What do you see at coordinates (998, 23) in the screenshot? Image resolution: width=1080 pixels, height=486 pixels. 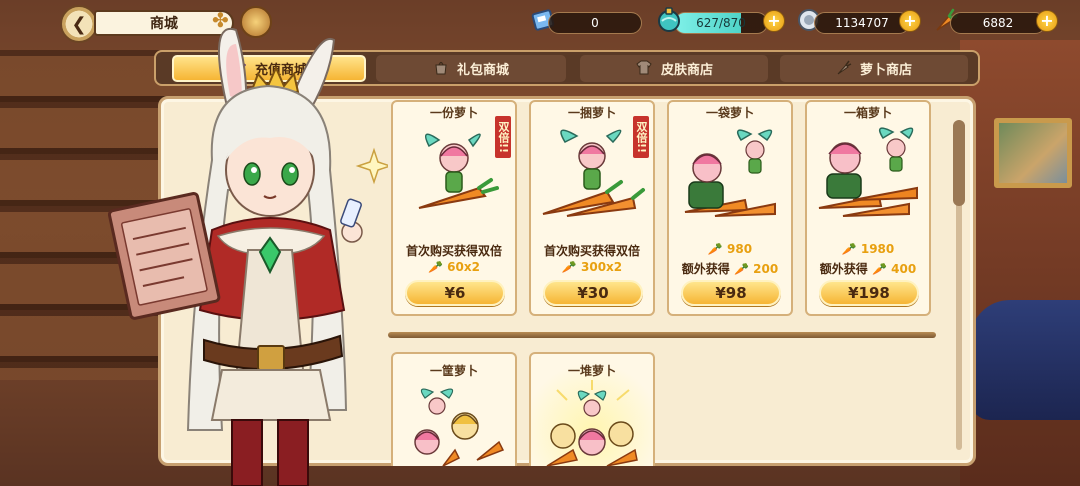 I see `carrot-counter: 6882` at bounding box center [998, 23].